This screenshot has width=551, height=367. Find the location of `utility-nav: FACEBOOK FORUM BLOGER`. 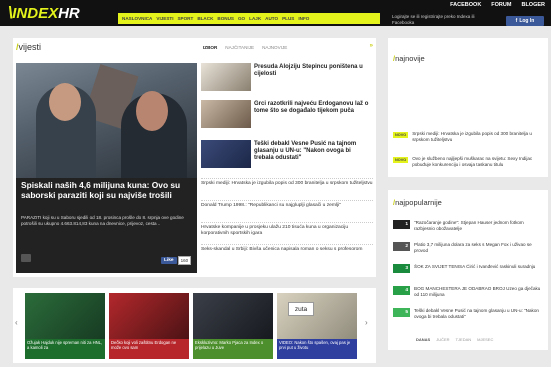

utility-nav: FACEBOOK FORUM BLOGER is located at coordinates (497, 5).